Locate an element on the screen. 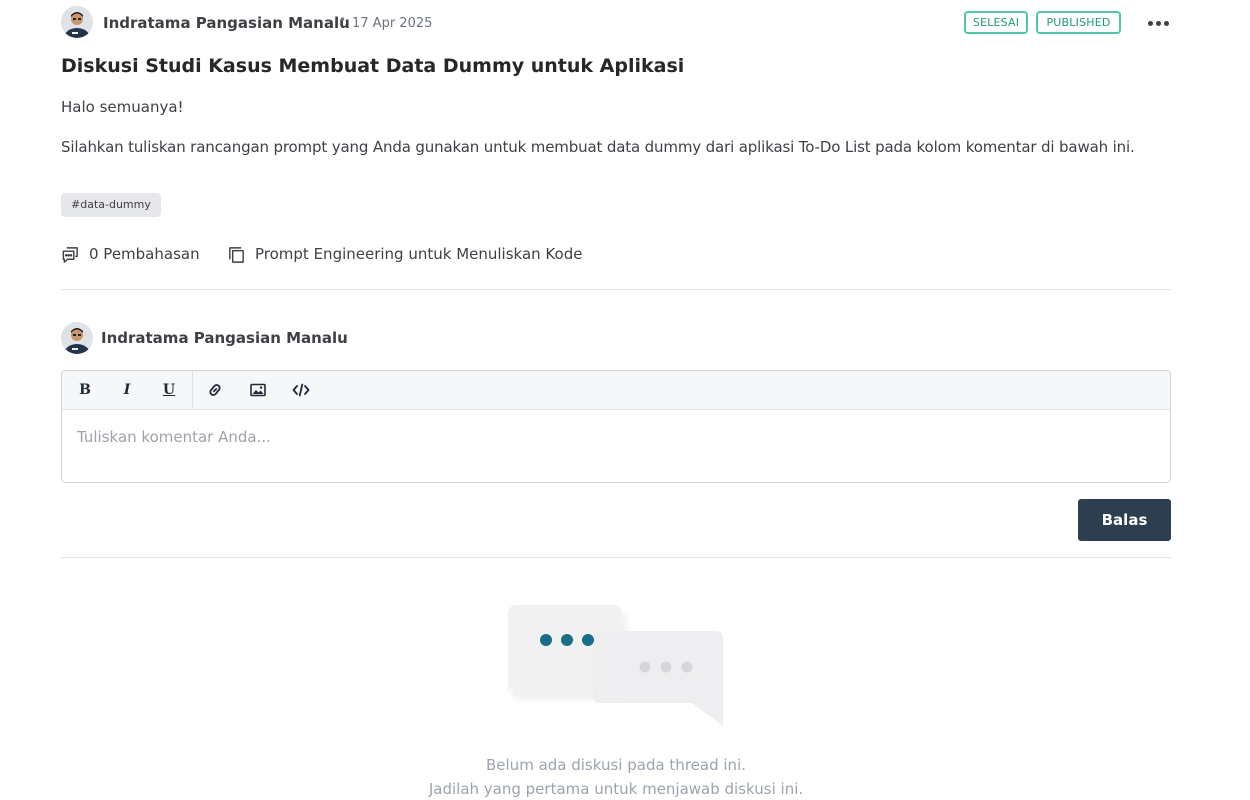 The height and width of the screenshot is (800, 1250). course-link: Prompt Engineering untuk Menuliskan Kode is located at coordinates (404, 254).